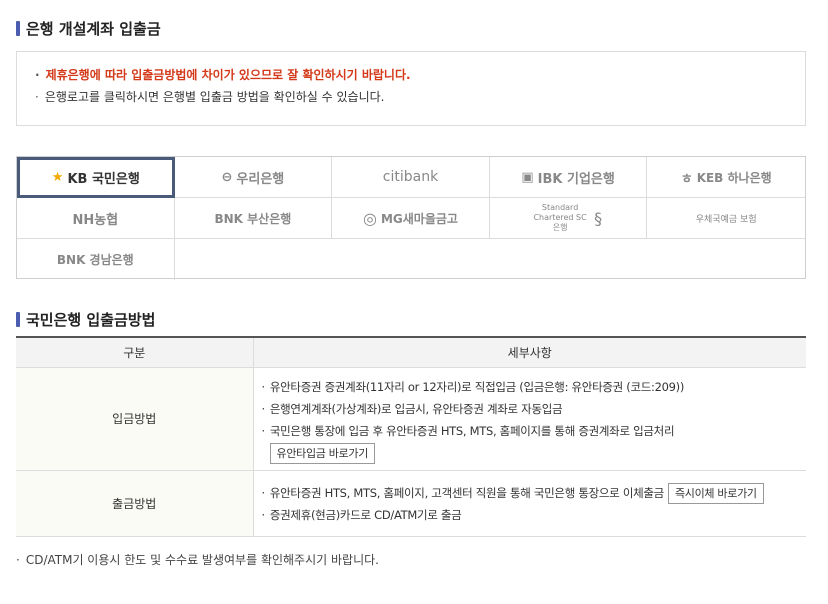 The height and width of the screenshot is (604, 828). I want to click on section-title-text: 국민은행 입출금방법, so click(91, 320).